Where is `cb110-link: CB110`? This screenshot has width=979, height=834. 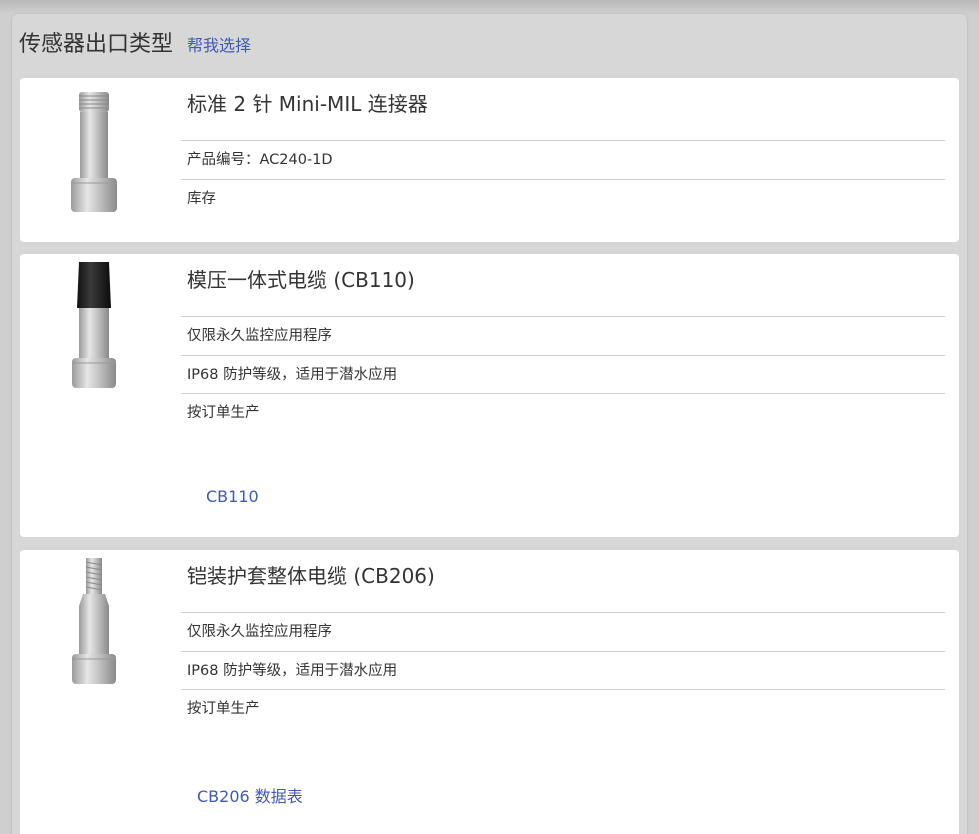
cb110-link: CB110 is located at coordinates (232, 496).